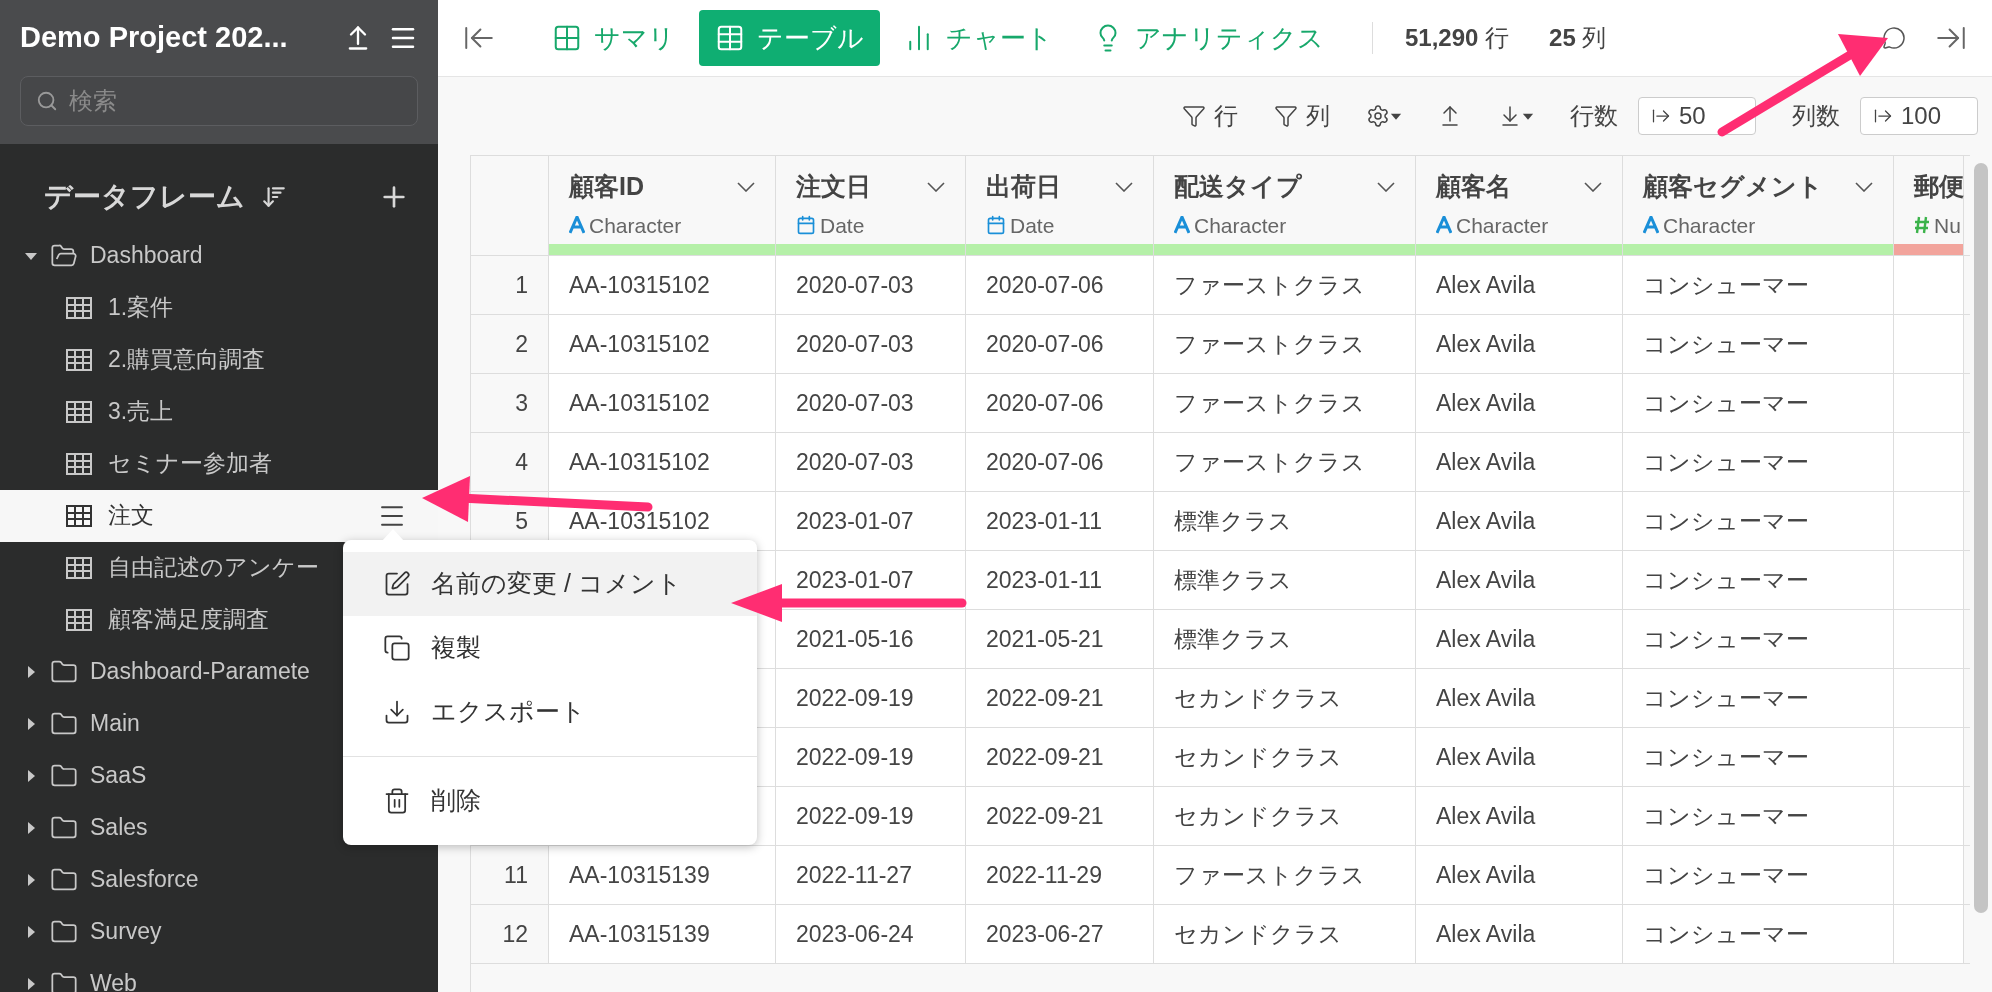  Describe the element at coordinates (550, 712) in the screenshot. I see `menu-item: エクスポート` at that location.